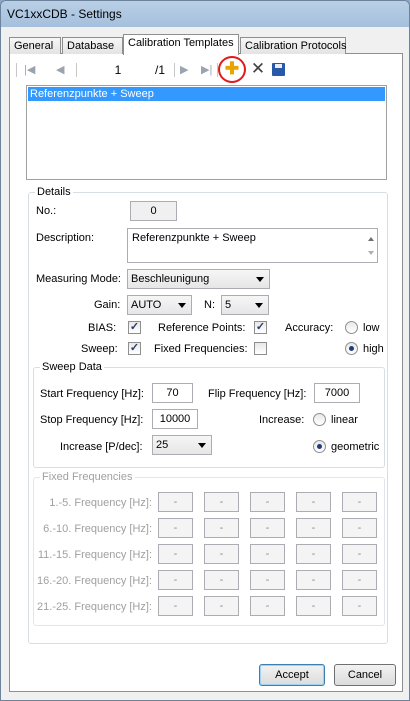  What do you see at coordinates (182, 445) in the screenshot?
I see `increase-per-dec-select: 25` at bounding box center [182, 445].